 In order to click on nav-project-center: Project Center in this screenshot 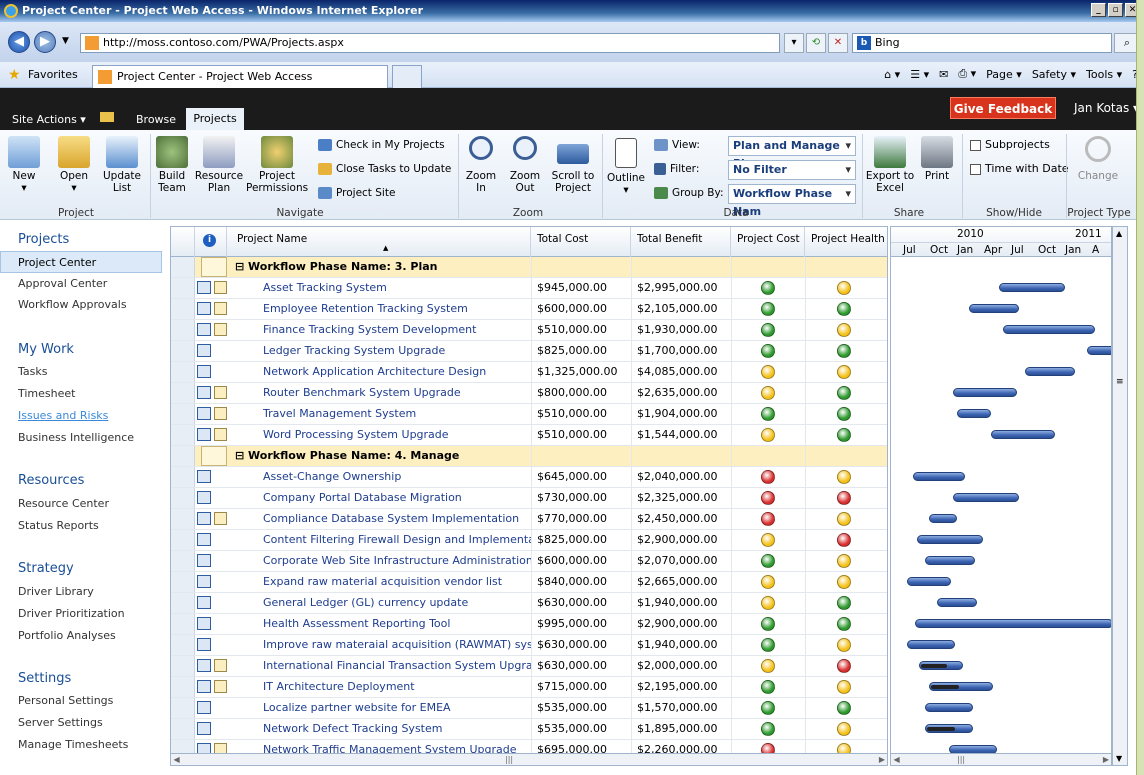, I will do `click(57, 262)`.